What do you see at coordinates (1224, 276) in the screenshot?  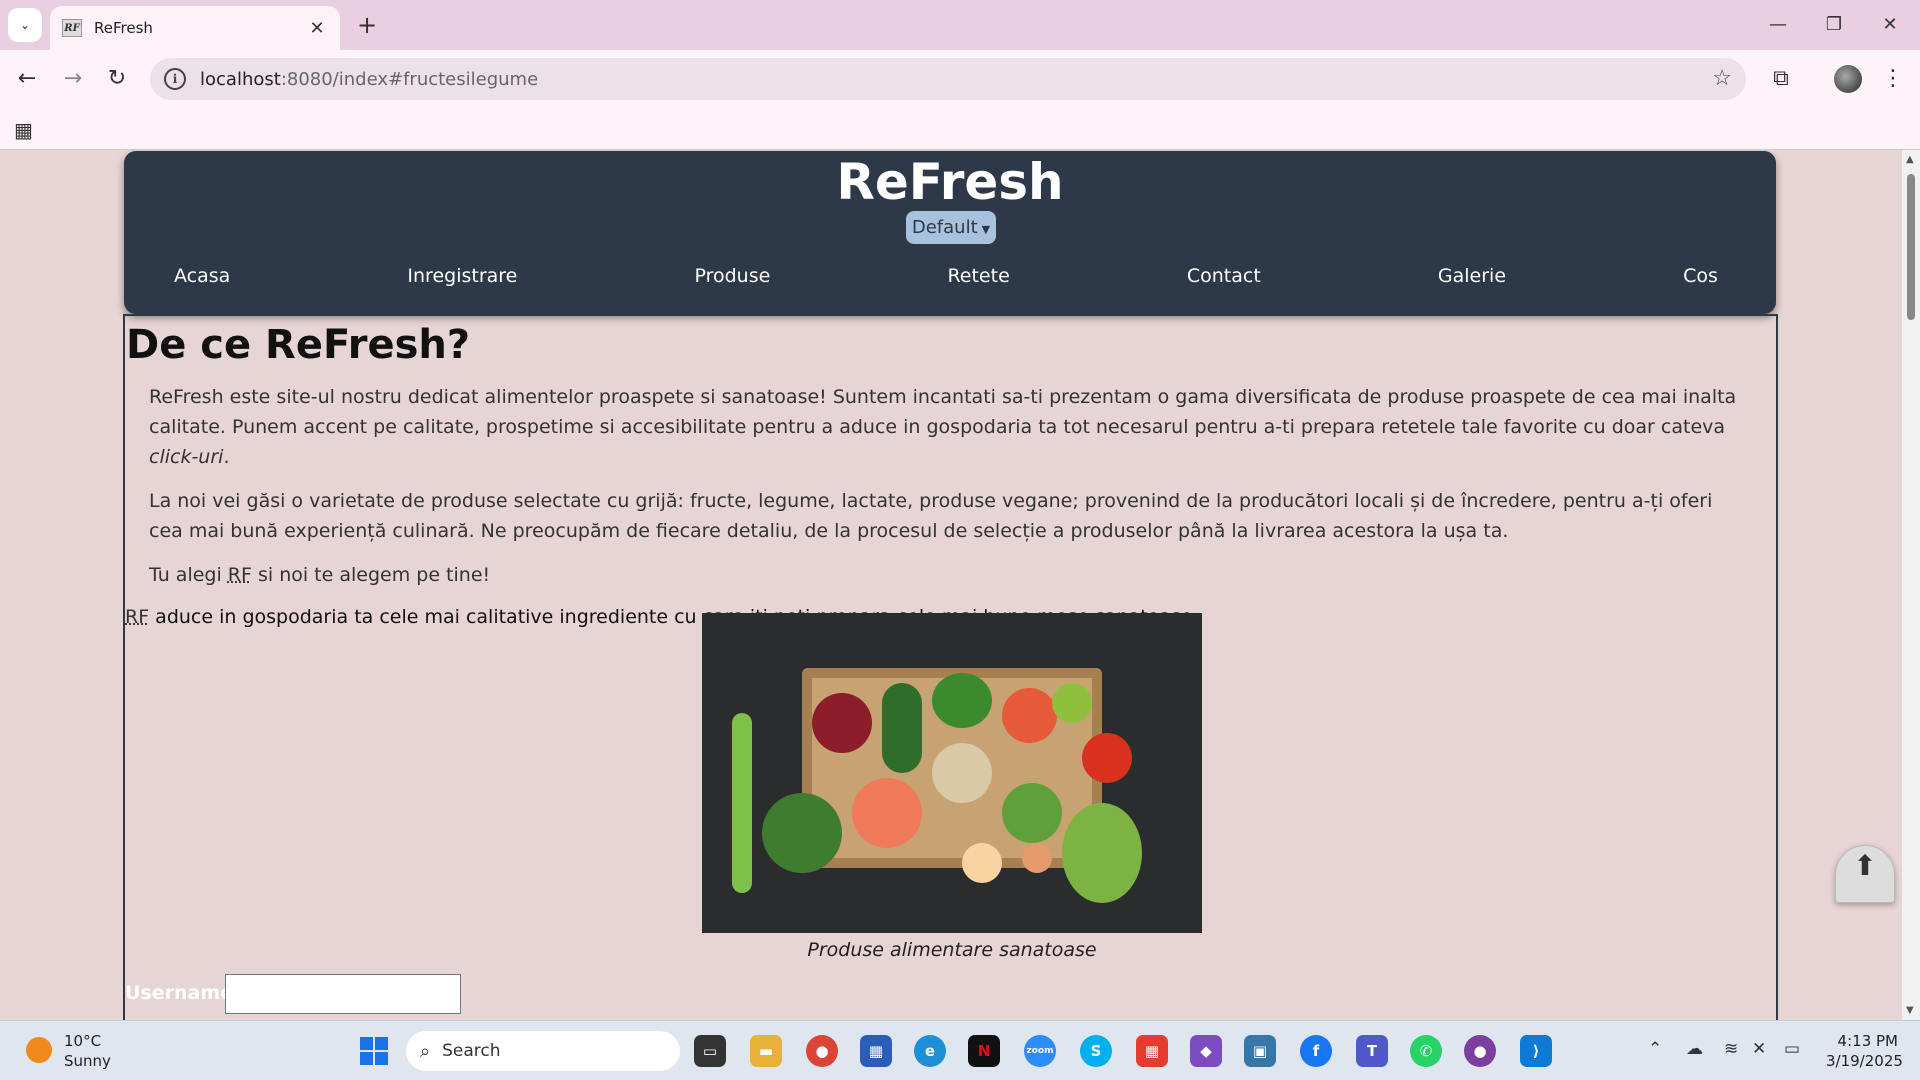 I see `nav-link-contact: Contact` at bounding box center [1224, 276].